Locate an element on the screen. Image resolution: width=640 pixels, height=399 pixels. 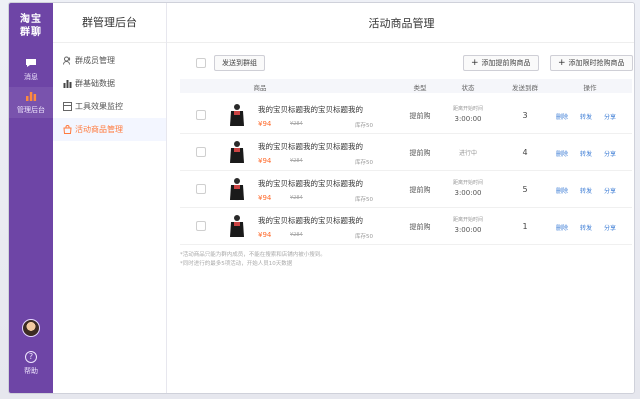
user-avatar is located at coordinates (31, 328).